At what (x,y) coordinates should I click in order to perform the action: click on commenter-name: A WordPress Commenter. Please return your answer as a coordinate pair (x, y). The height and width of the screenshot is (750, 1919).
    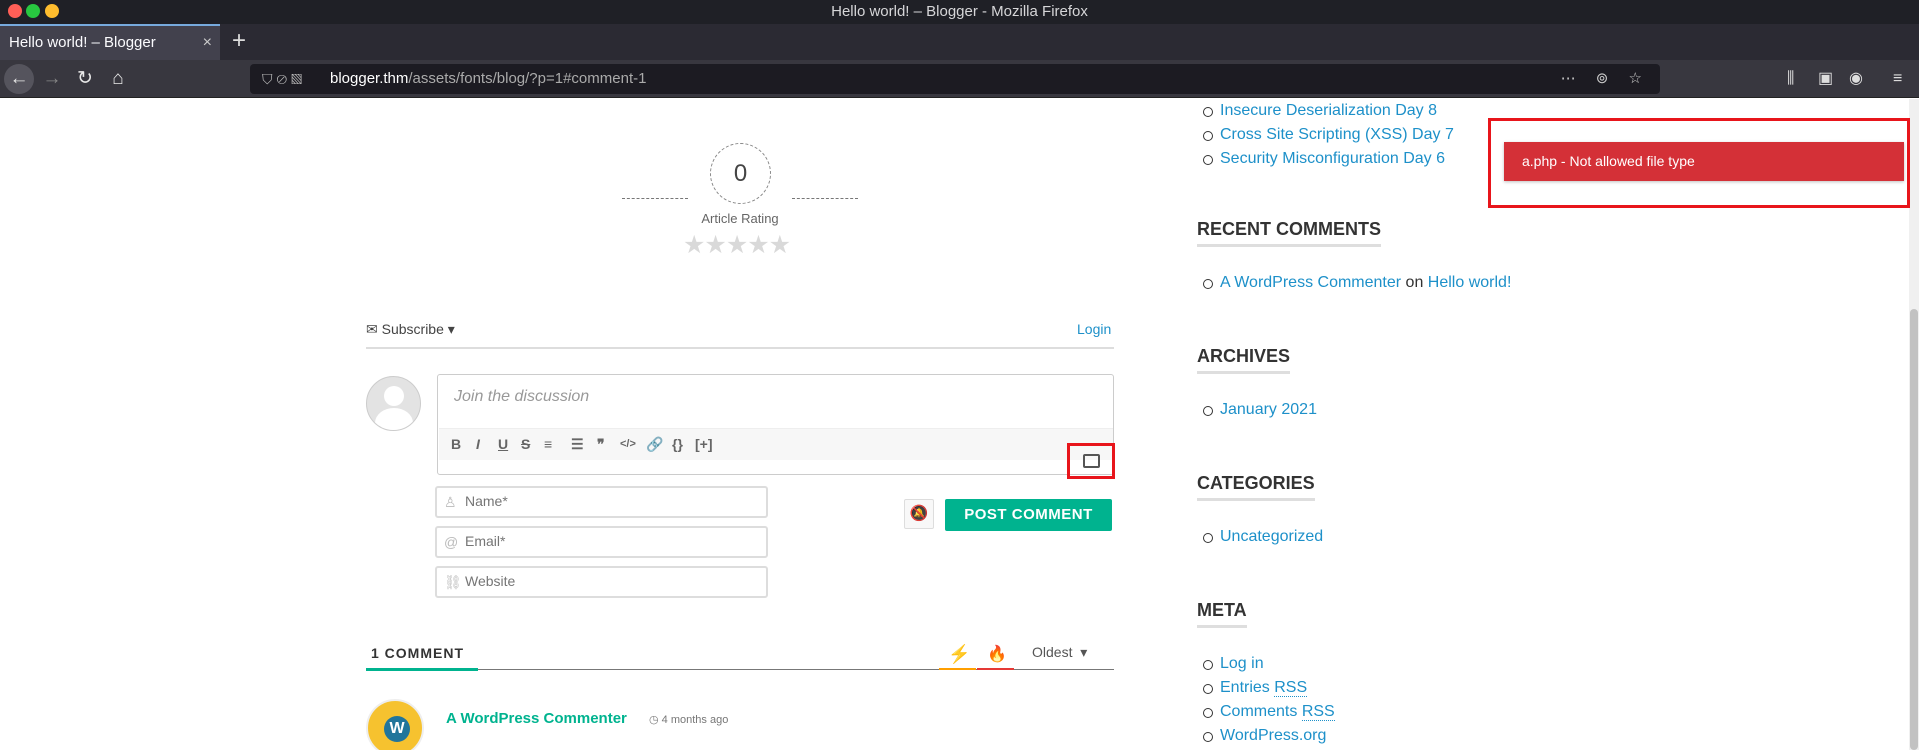
    Looking at the image, I should click on (536, 718).